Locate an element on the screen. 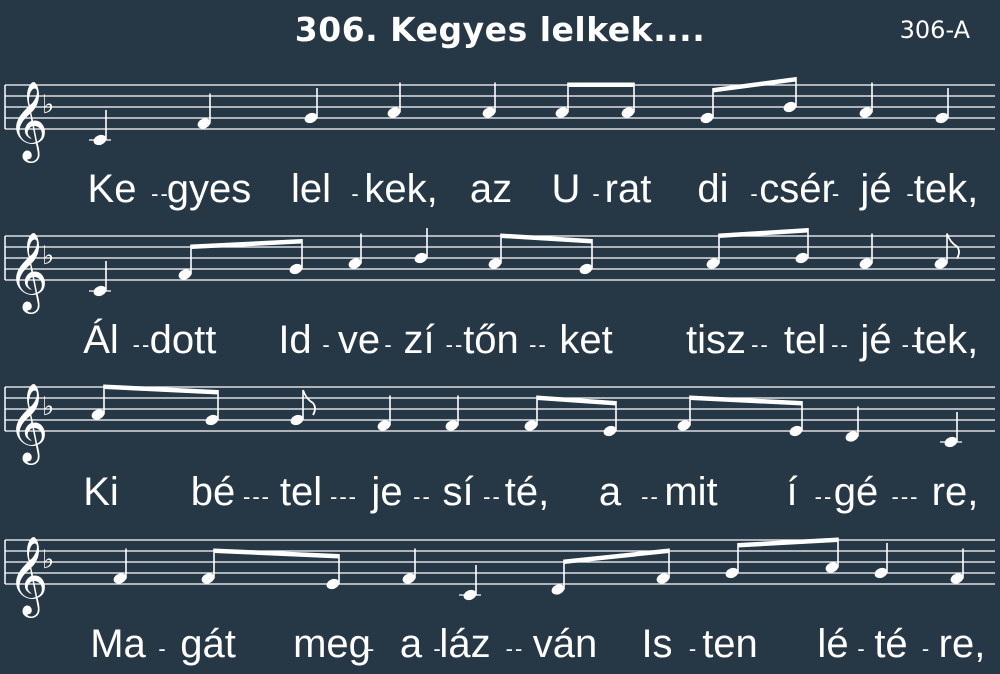 This screenshot has height=674, width=1000. lyric-syllable: lé is located at coordinates (833, 644).